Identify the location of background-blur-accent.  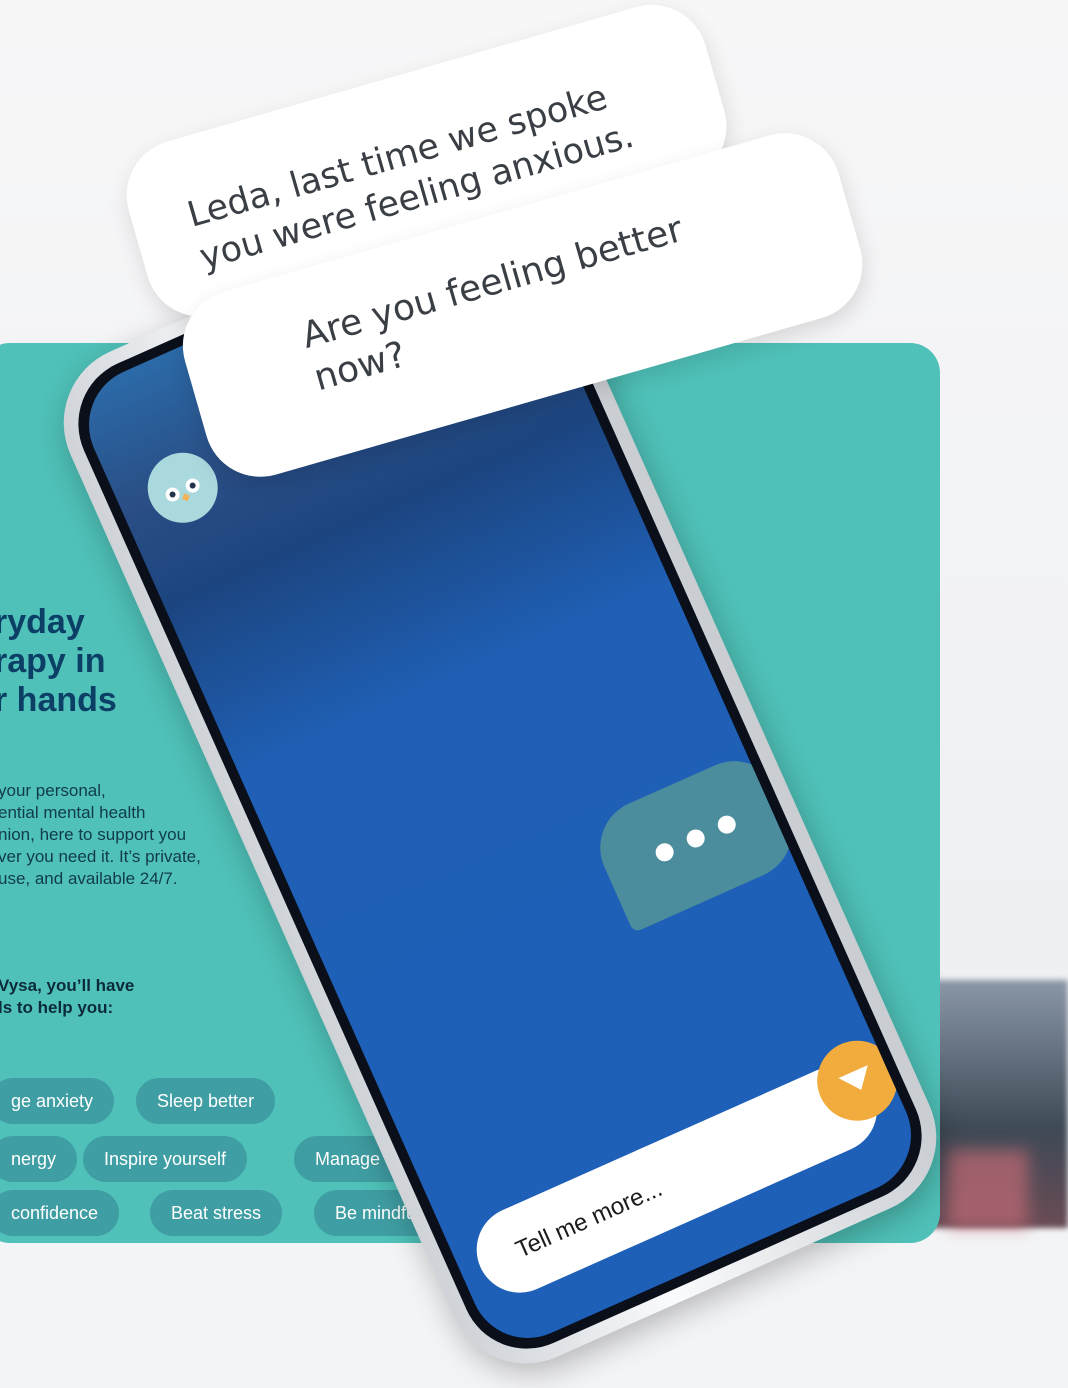
(988, 1189).